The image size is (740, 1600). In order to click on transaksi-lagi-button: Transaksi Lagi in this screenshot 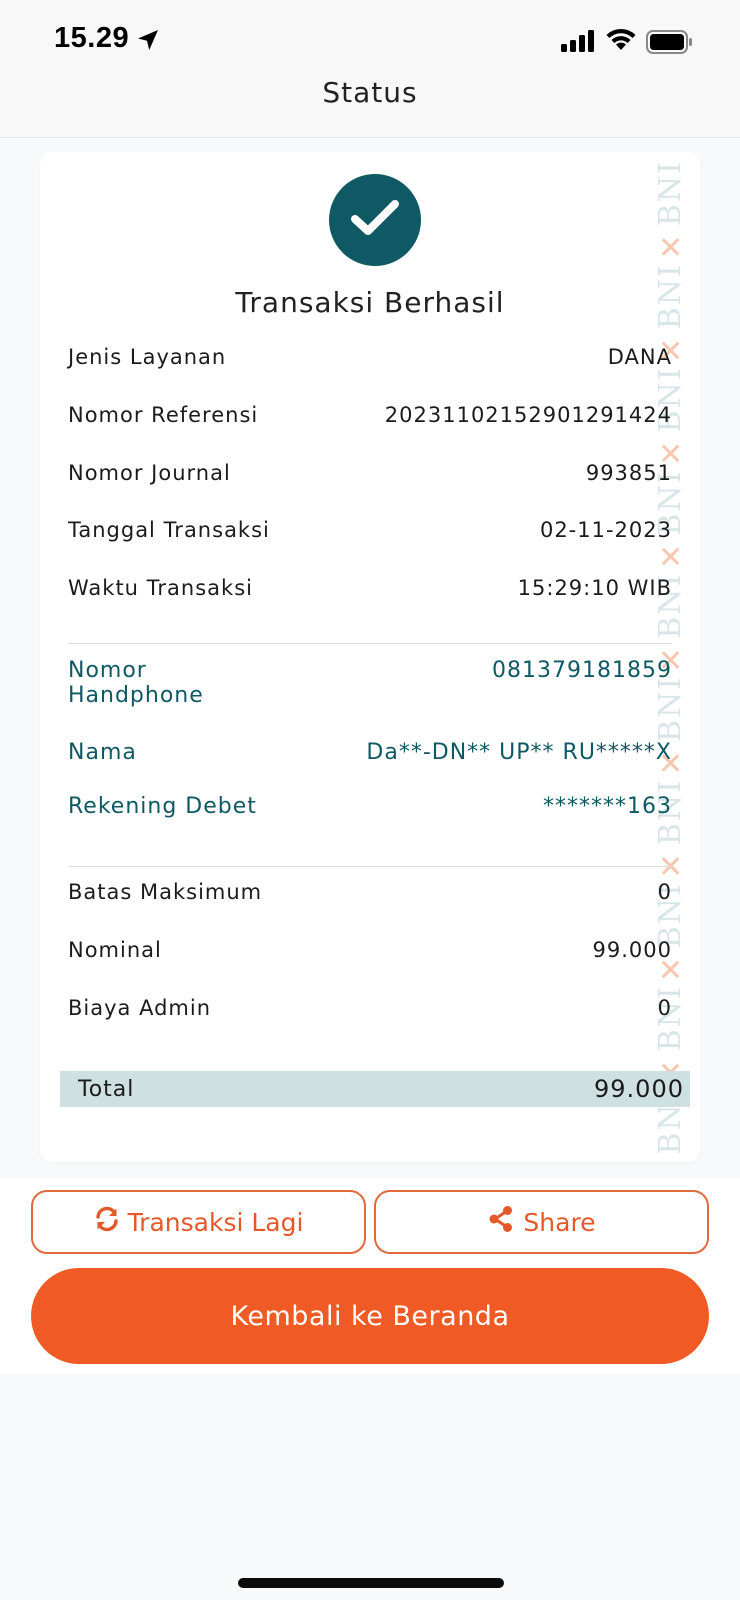, I will do `click(198, 1222)`.